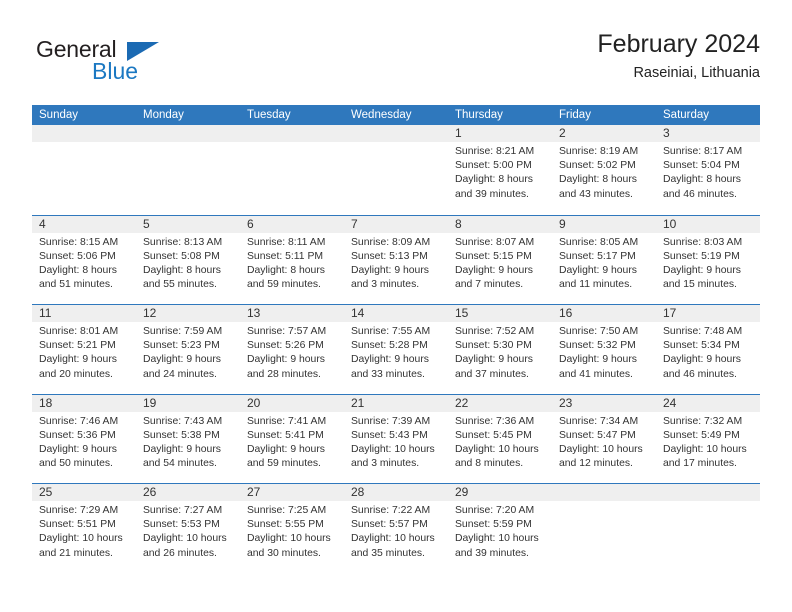 This screenshot has width=792, height=612. I want to click on day-number: 21, so click(396, 403).